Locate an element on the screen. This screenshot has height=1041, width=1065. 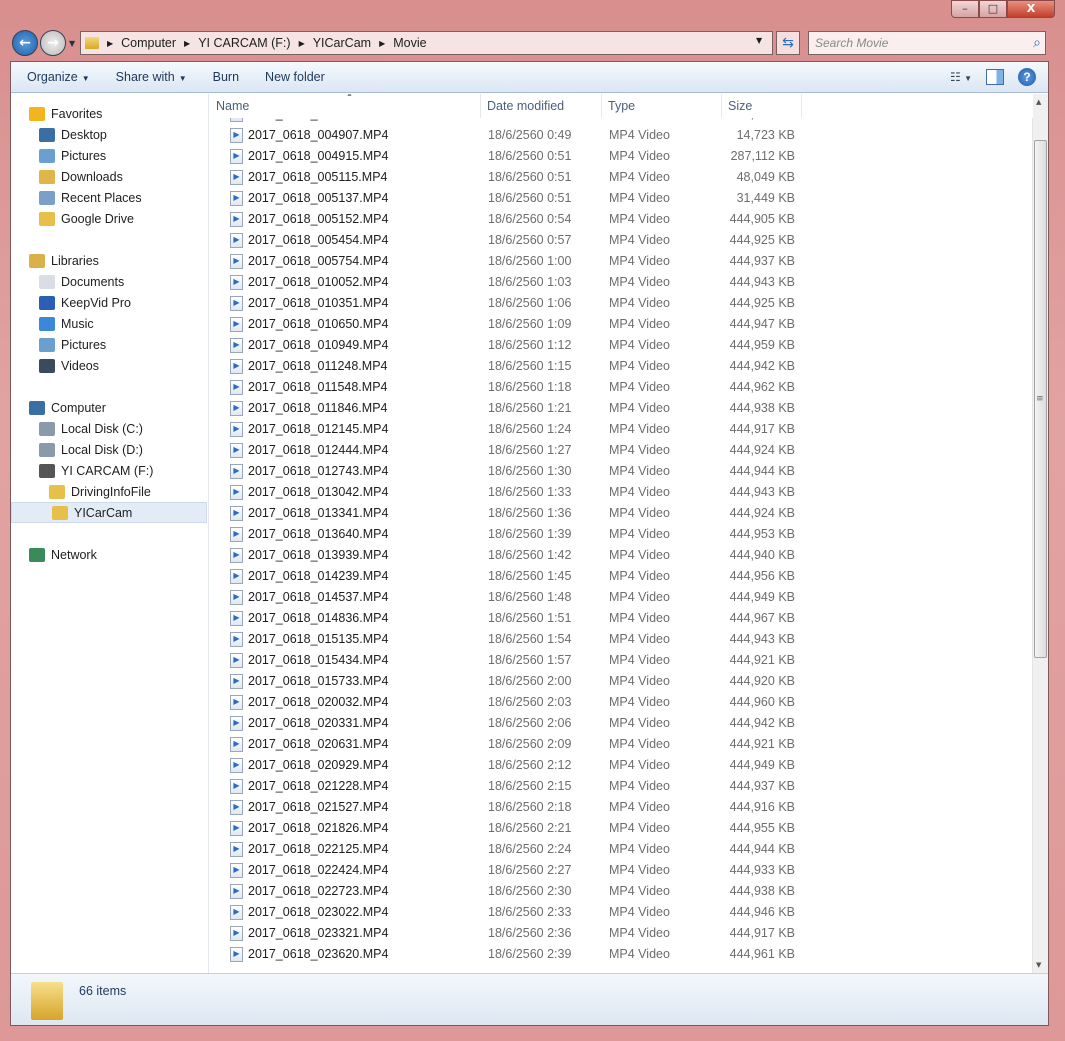
address-history-dropdown: ▼ is located at coordinates (759, 40).